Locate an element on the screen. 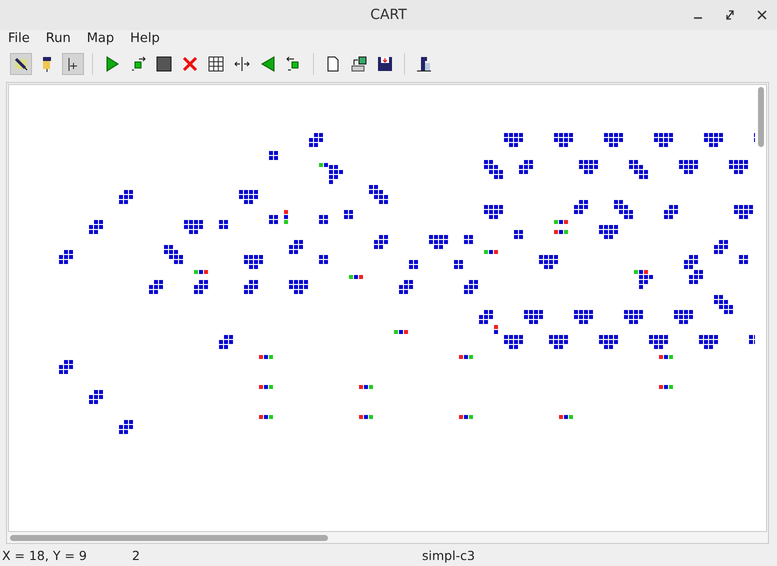 The width and height of the screenshot is (777, 566). step-forward-icon is located at coordinates (138, 64).